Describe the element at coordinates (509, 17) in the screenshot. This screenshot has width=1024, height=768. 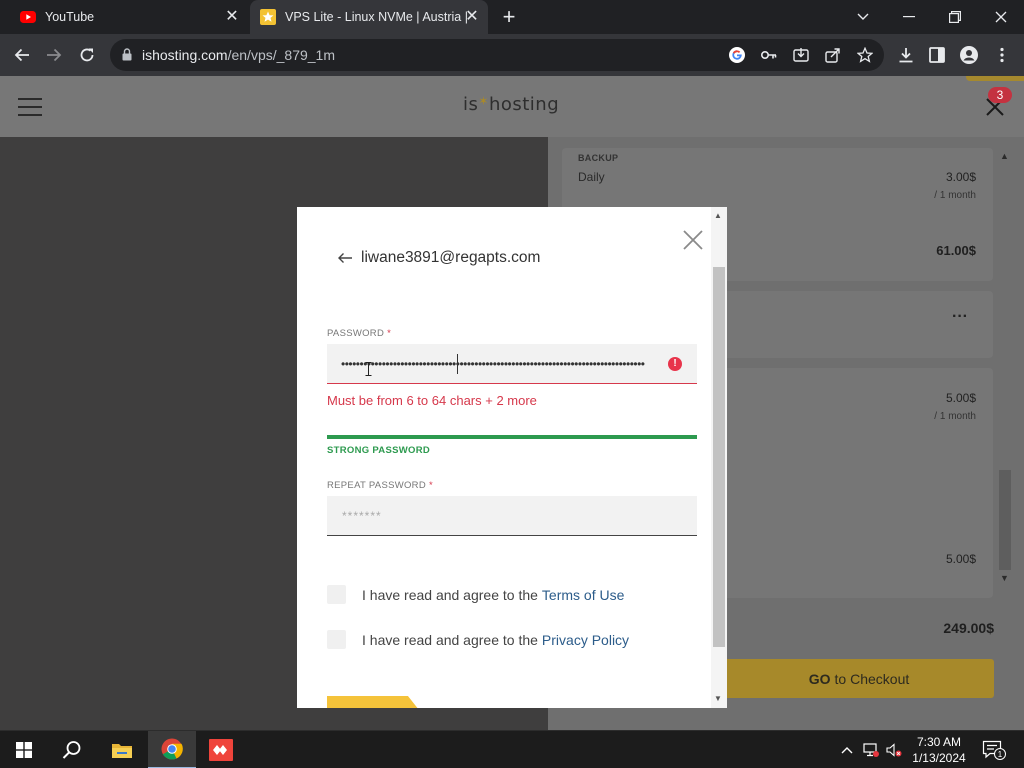
I see `new-tab-button: +` at that location.